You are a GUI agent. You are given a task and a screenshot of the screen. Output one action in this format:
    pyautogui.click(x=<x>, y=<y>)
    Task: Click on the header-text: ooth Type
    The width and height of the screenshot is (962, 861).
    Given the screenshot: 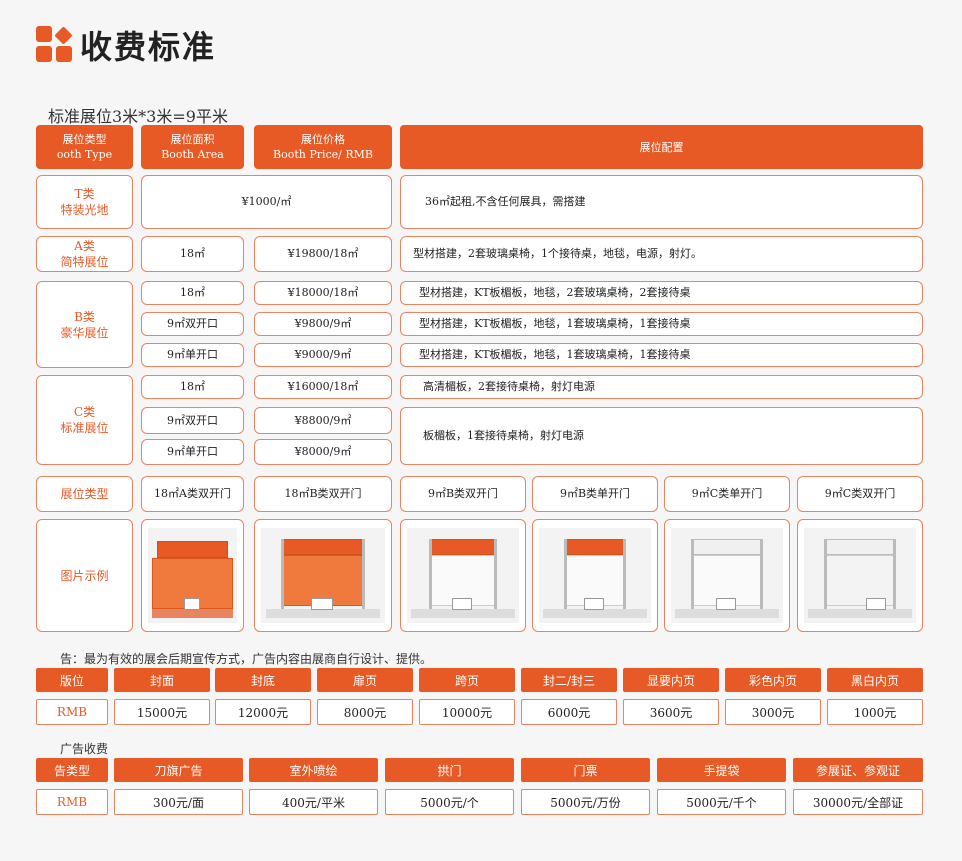 What is the action you would take?
    pyautogui.click(x=84, y=154)
    